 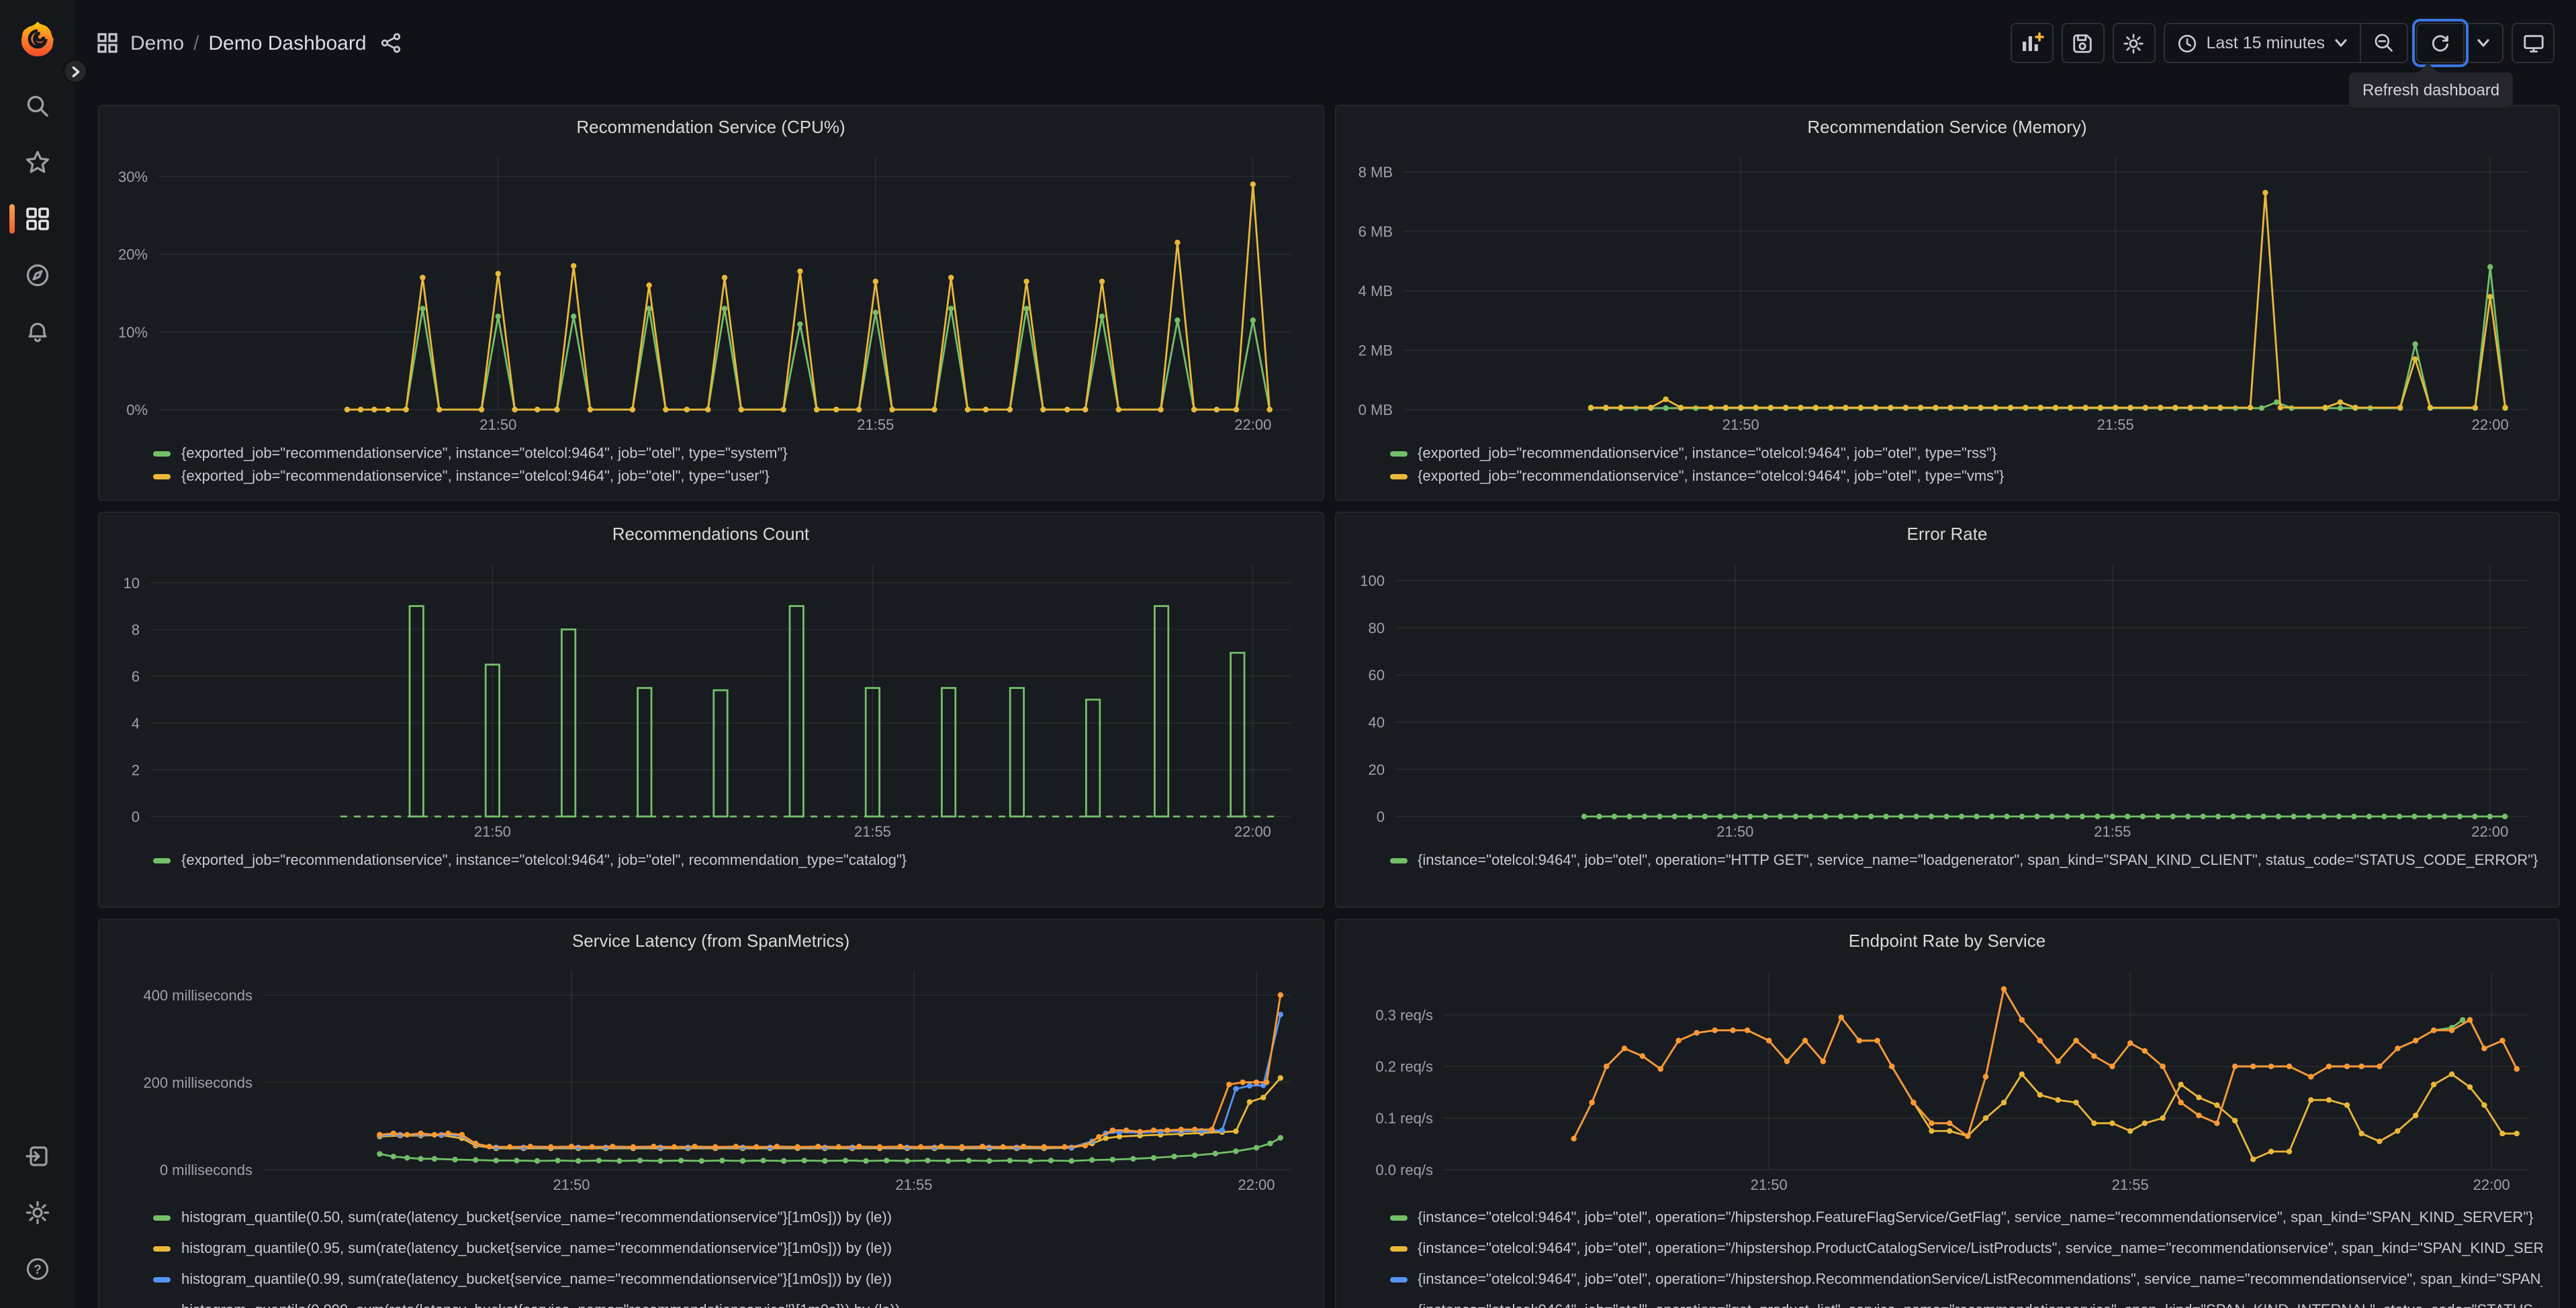 What do you see at coordinates (157, 43) in the screenshot?
I see `breadcrumb-folder: Demo` at bounding box center [157, 43].